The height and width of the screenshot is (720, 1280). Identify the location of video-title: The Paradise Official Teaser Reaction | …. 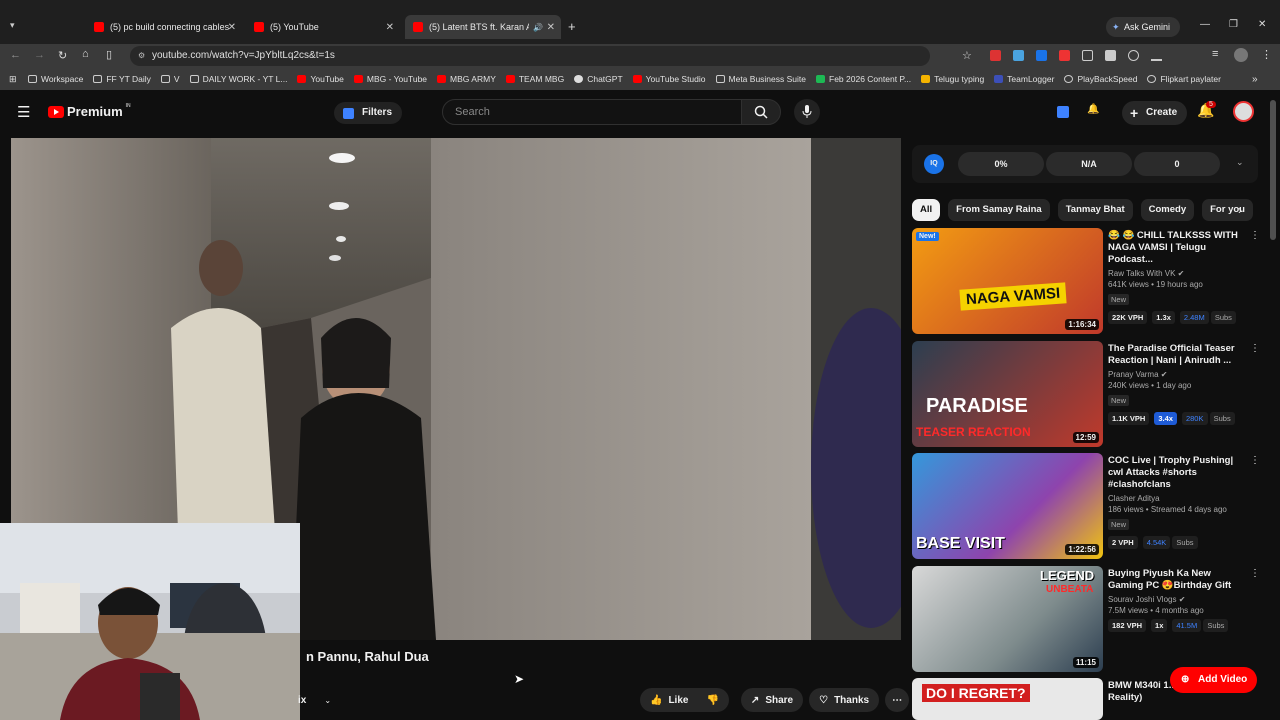
(1178, 355).